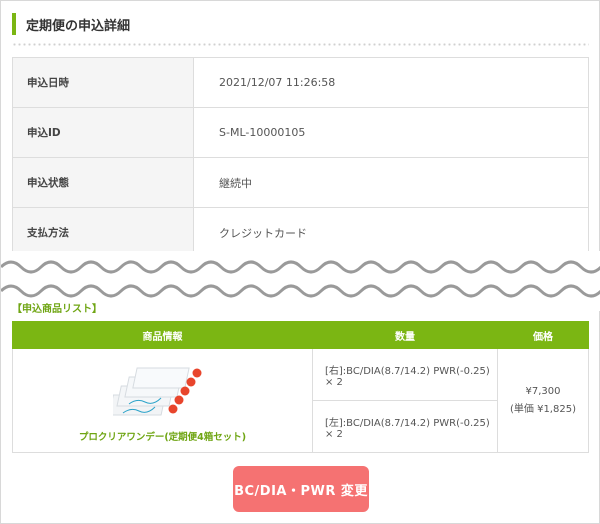 Image resolution: width=600 pixels, height=524 pixels. I want to click on column-header-quantity: 数量, so click(405, 335).